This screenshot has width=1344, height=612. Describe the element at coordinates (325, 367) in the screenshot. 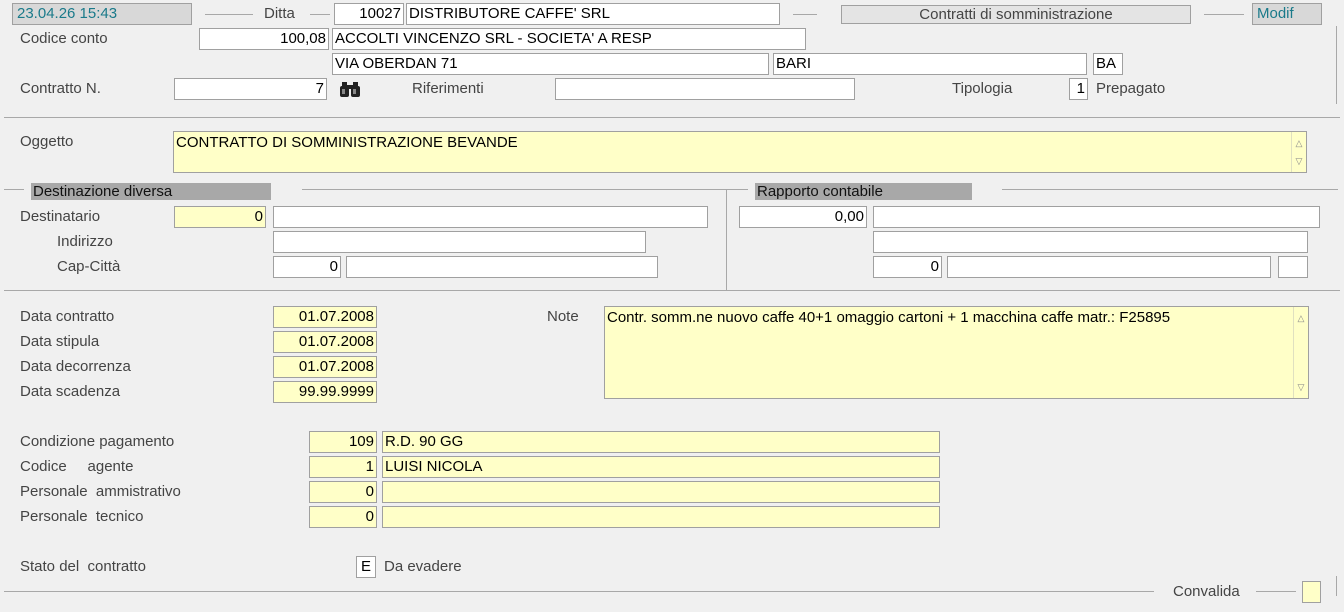

I see `data-decorrenza-field: 01.07.2008` at that location.